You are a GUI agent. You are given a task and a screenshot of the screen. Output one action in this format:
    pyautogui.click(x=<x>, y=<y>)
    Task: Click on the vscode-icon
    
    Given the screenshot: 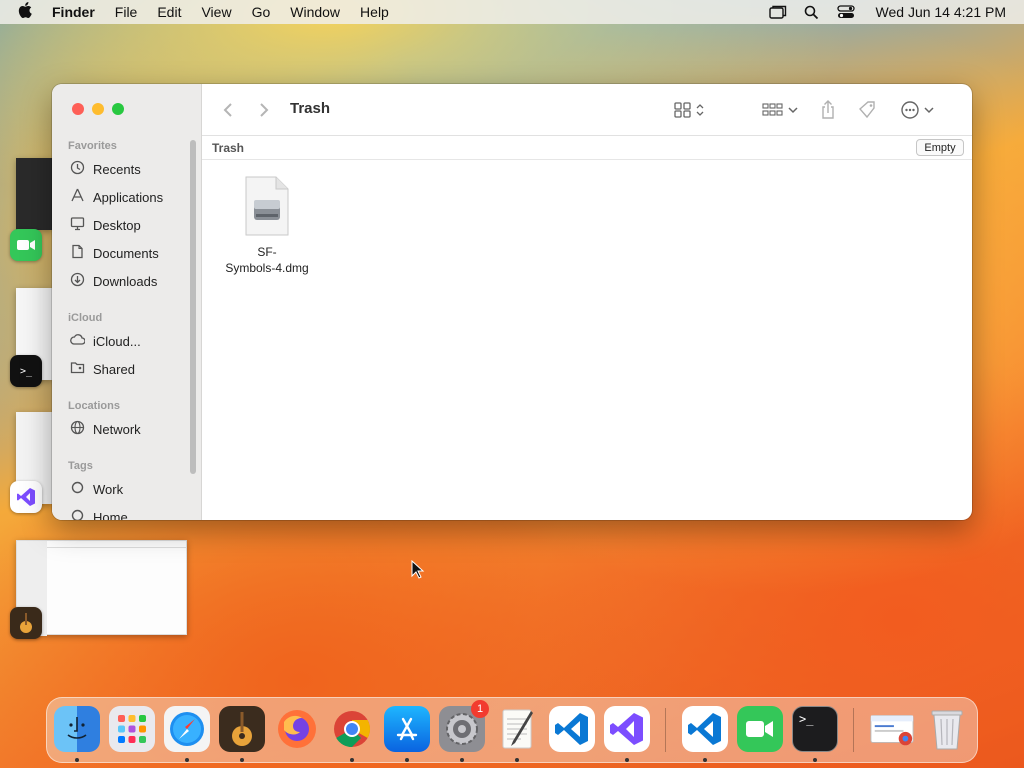 What is the action you would take?
    pyautogui.click(x=571, y=729)
    